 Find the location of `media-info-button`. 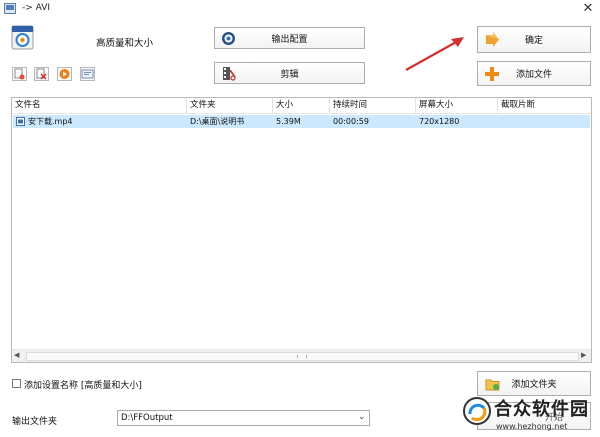

media-info-button is located at coordinates (87, 74).